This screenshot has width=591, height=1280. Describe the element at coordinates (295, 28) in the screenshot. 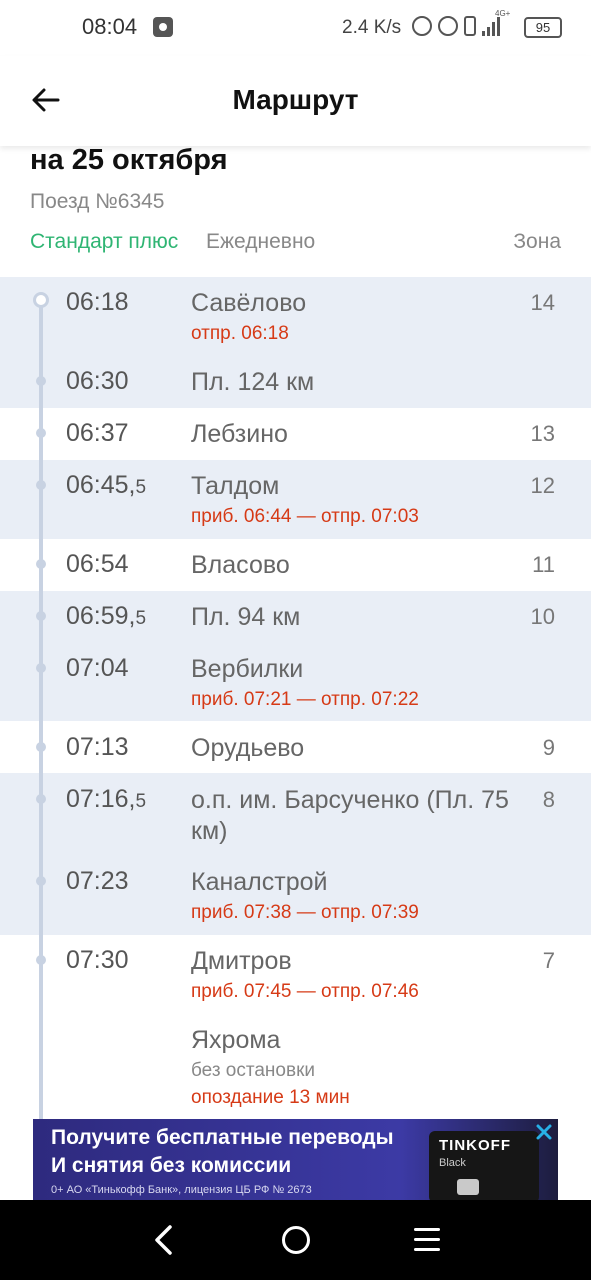

I see `status-bar: 08:04 2.4 K/s 4G+ 95` at that location.